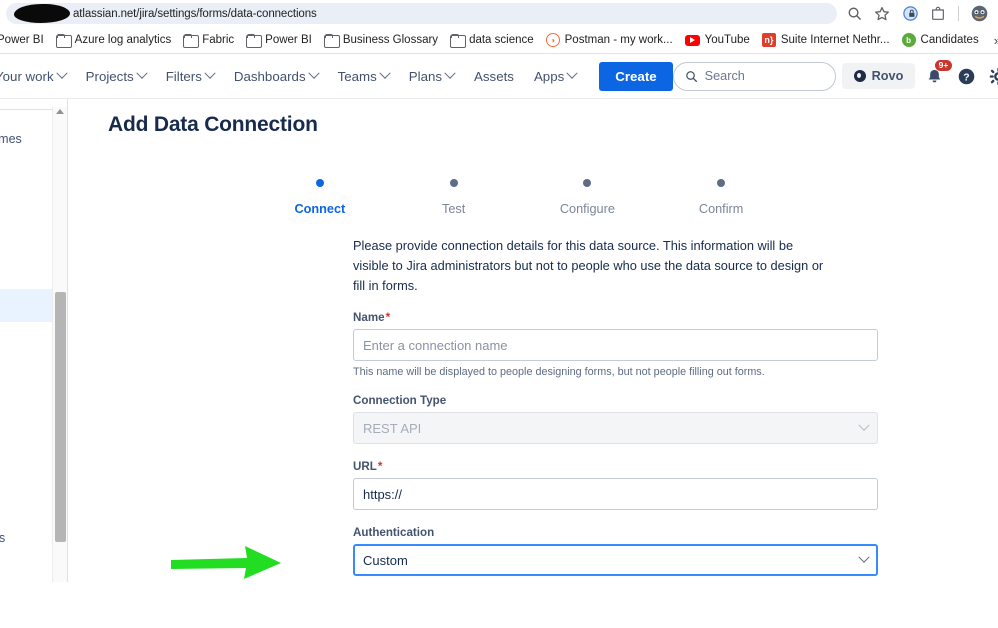 The height and width of the screenshot is (628, 998). Describe the element at coordinates (431, 76) in the screenshot. I see `nav-item-plans: Plans` at that location.